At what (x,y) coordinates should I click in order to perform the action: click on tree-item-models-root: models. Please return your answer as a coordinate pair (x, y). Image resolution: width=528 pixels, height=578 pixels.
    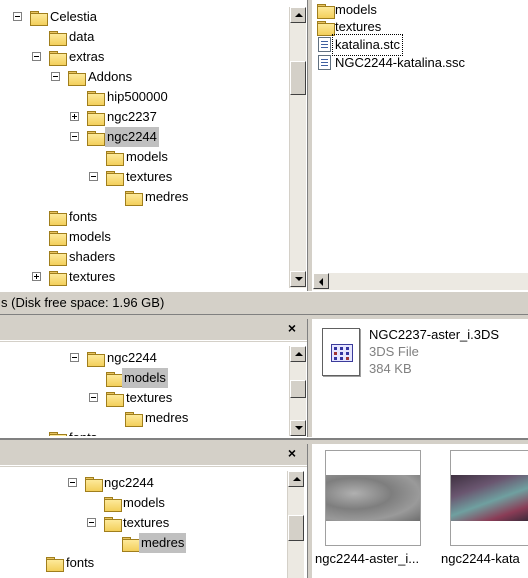
    Looking at the image, I should click on (145, 237).